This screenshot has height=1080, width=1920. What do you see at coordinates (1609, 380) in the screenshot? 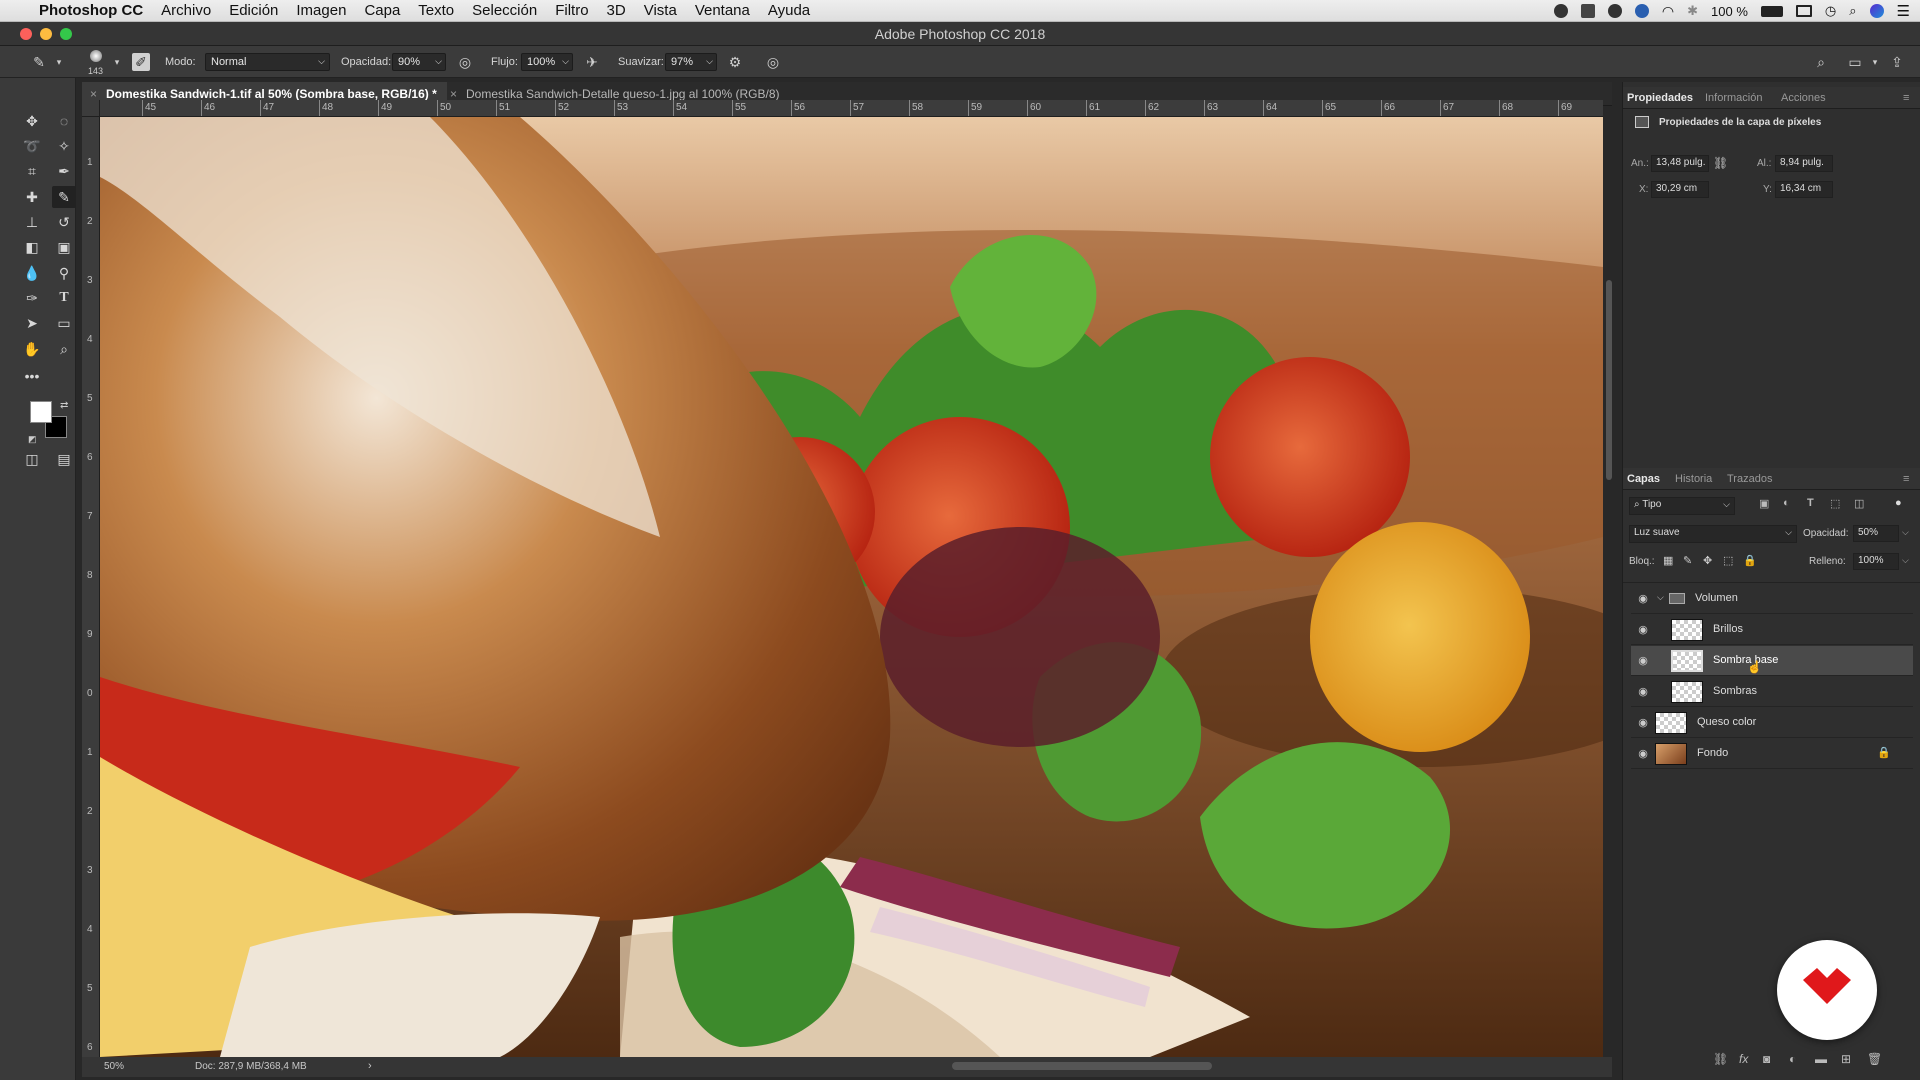
I see `vertical-scrollbar` at bounding box center [1609, 380].